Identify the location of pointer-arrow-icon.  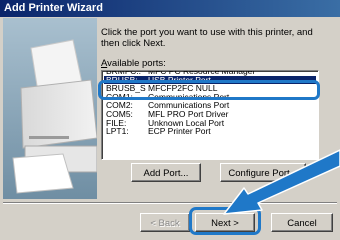
(281, 182).